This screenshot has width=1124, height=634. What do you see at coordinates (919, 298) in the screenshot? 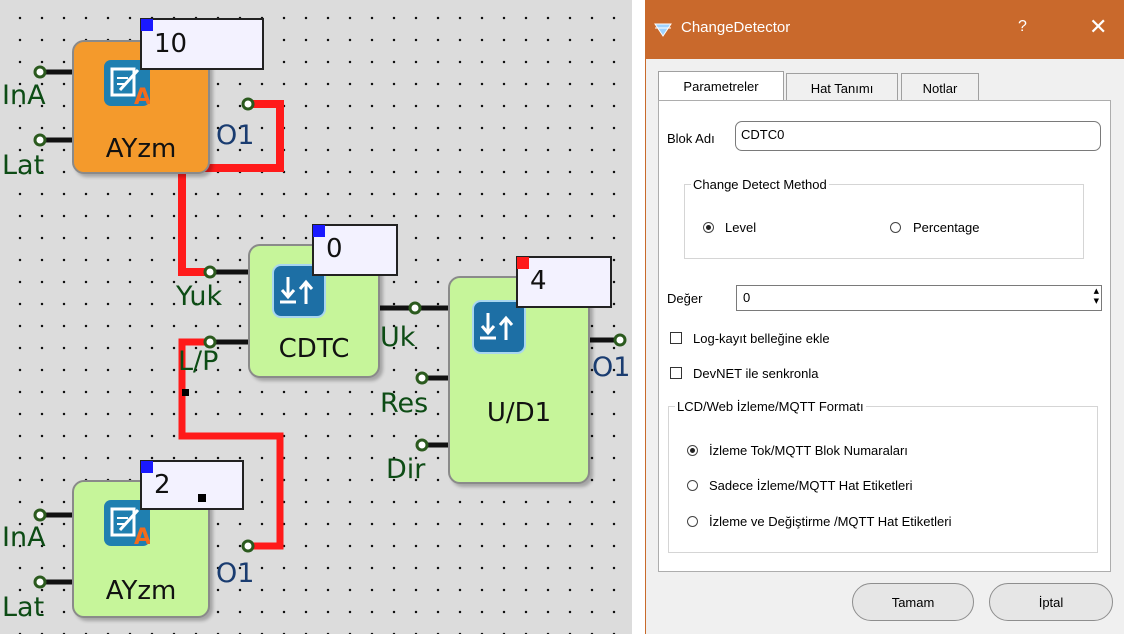
I see `value-spinbox: 0 ▲ ▼` at bounding box center [919, 298].